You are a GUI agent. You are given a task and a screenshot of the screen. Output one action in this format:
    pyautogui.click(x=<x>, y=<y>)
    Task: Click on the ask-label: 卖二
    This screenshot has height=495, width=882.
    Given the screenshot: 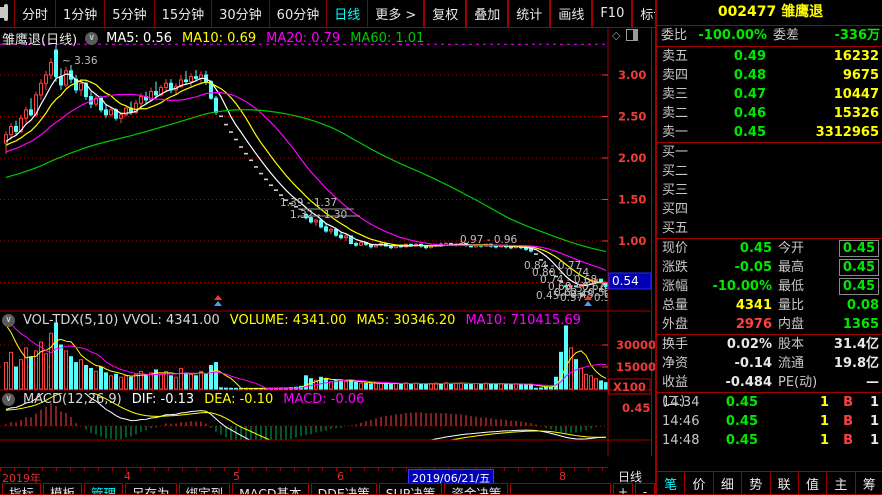 What is the action you would take?
    pyautogui.click(x=675, y=113)
    